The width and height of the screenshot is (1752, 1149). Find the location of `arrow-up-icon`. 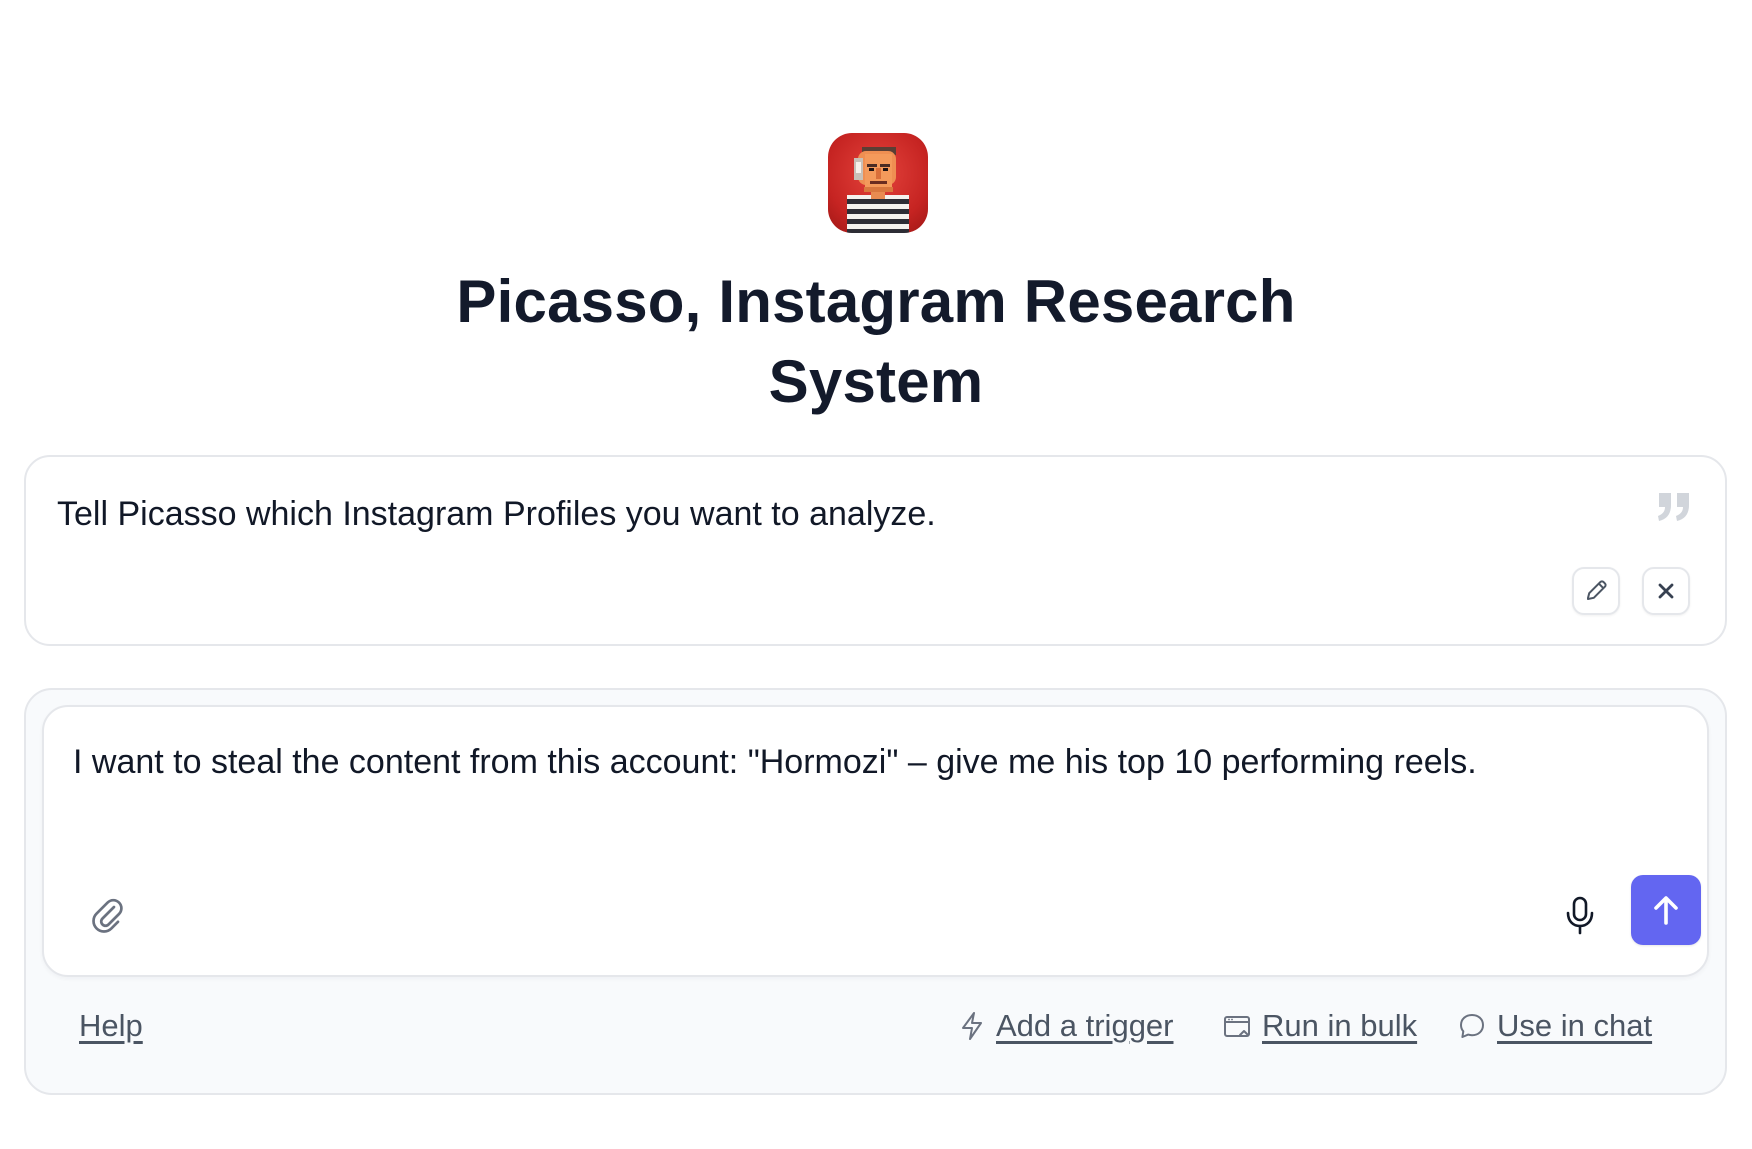

arrow-up-icon is located at coordinates (1666, 910).